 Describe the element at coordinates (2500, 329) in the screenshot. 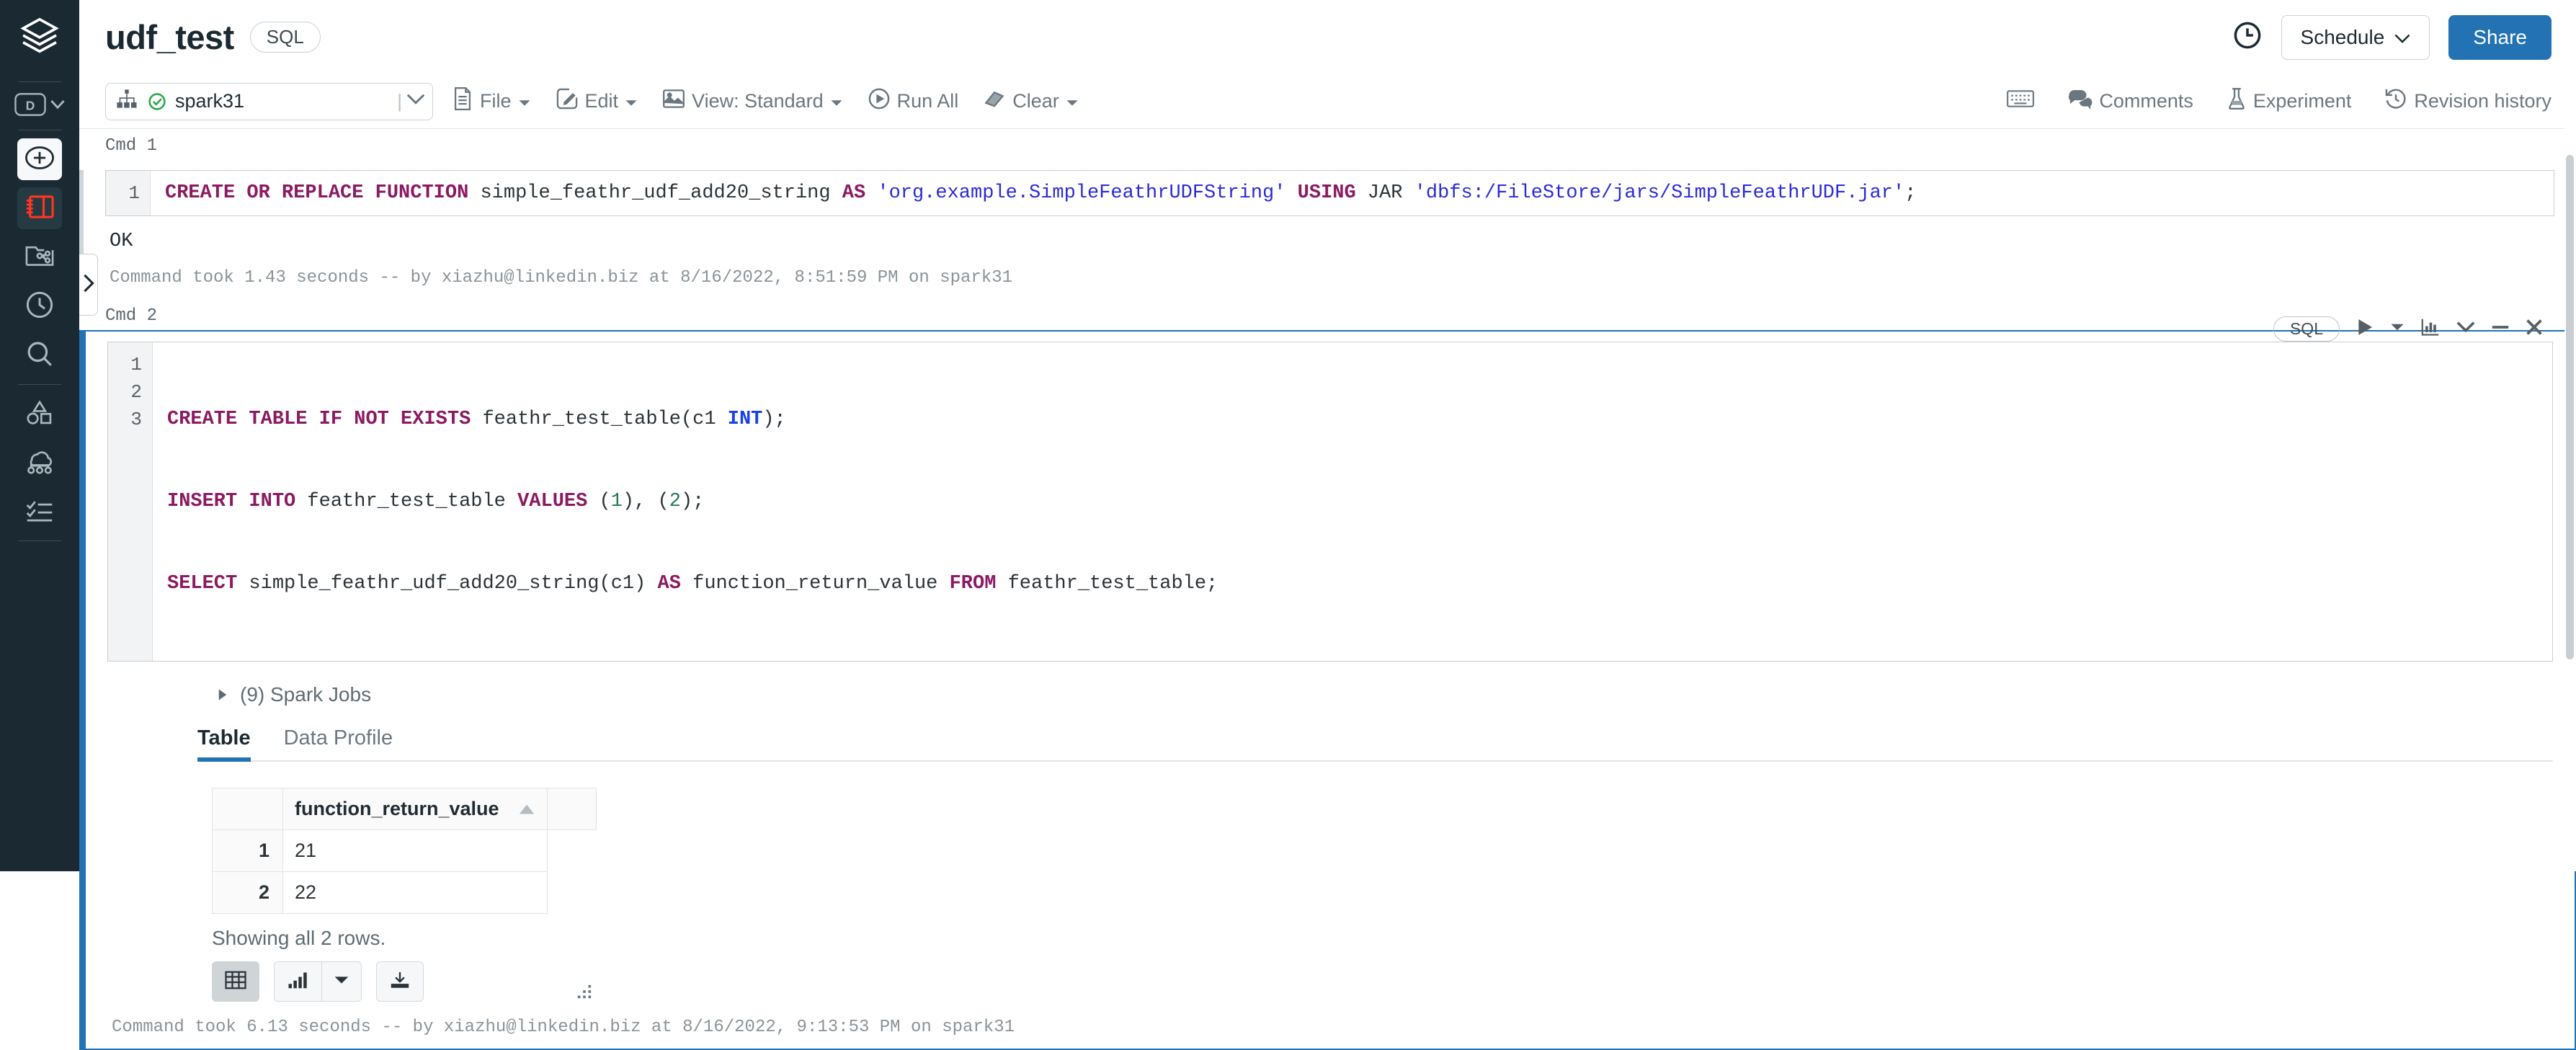

I see `minimize-icon` at that location.